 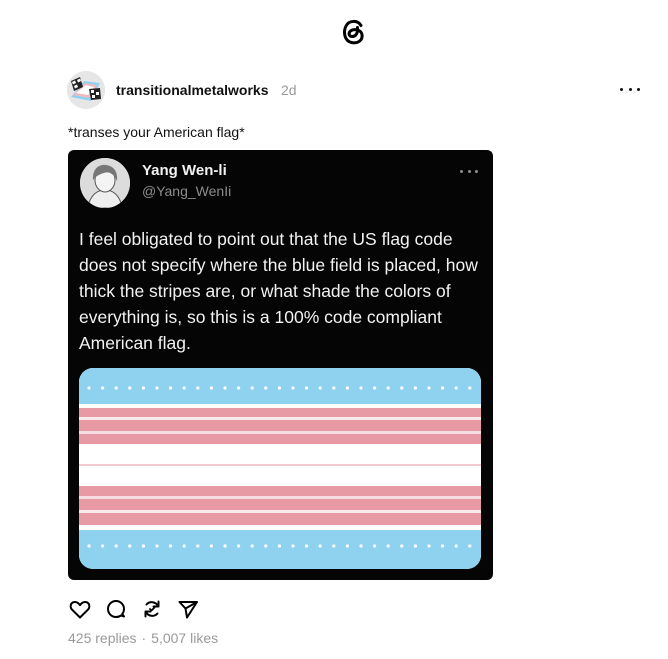 What do you see at coordinates (116, 609) in the screenshot?
I see `comment-icon` at bounding box center [116, 609].